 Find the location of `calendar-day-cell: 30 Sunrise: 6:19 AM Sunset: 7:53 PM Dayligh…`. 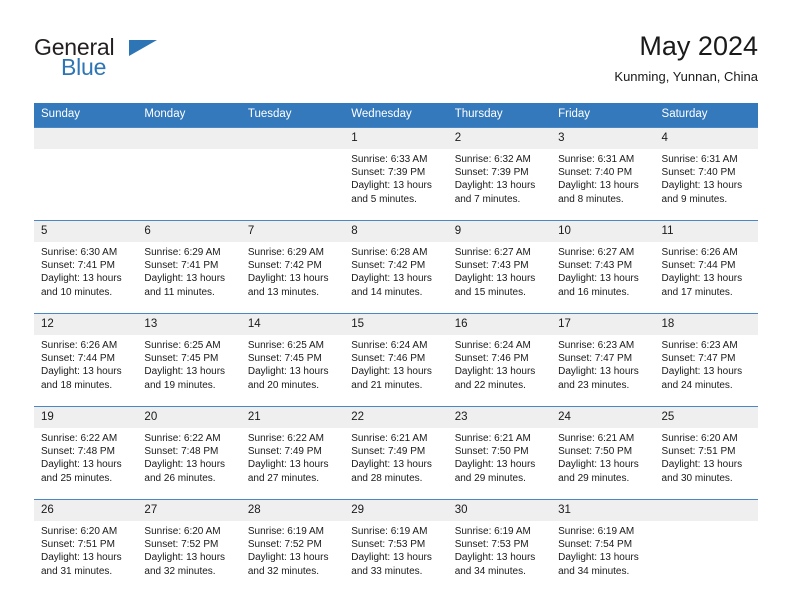

calendar-day-cell: 30 Sunrise: 6:19 AM Sunset: 7:53 PM Dayligh… is located at coordinates (499, 545).